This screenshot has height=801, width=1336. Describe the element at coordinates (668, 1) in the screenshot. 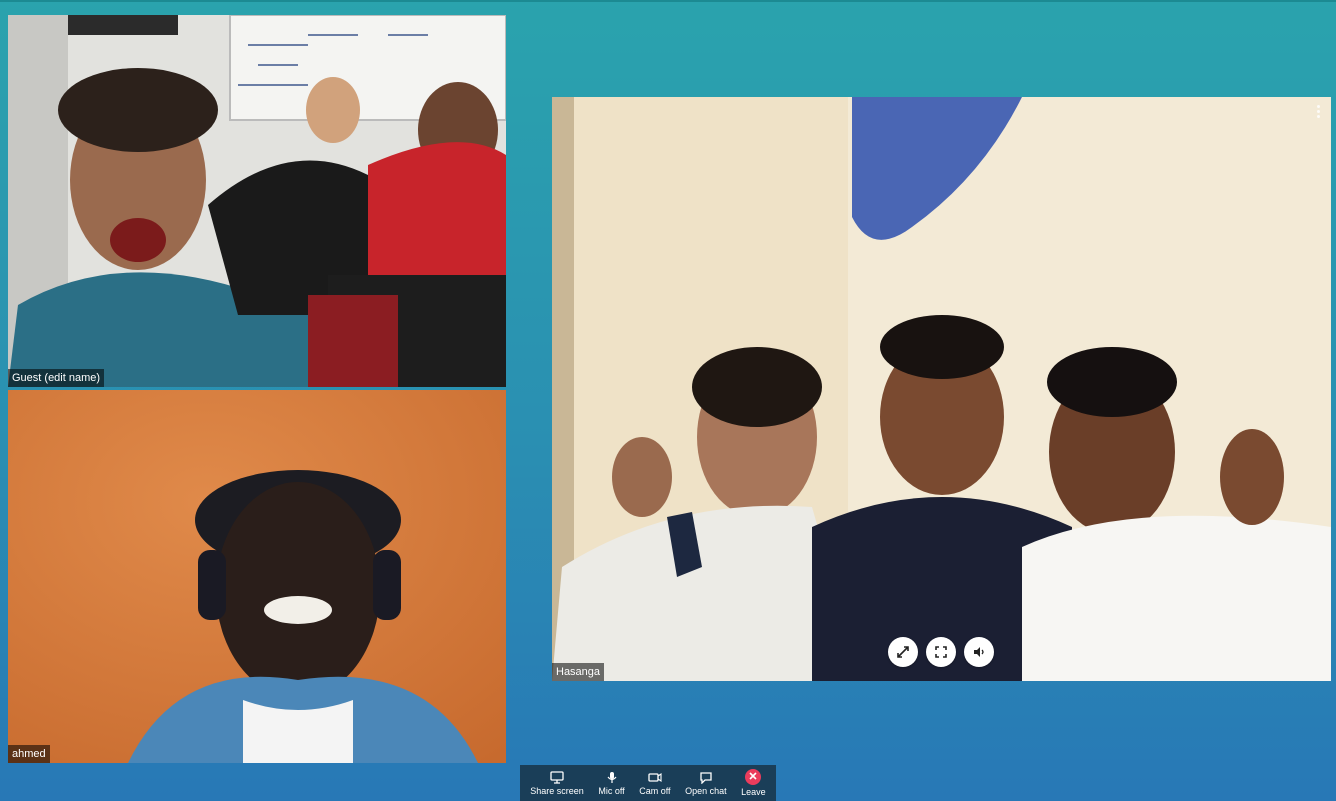

I see `window-top-edge` at that location.